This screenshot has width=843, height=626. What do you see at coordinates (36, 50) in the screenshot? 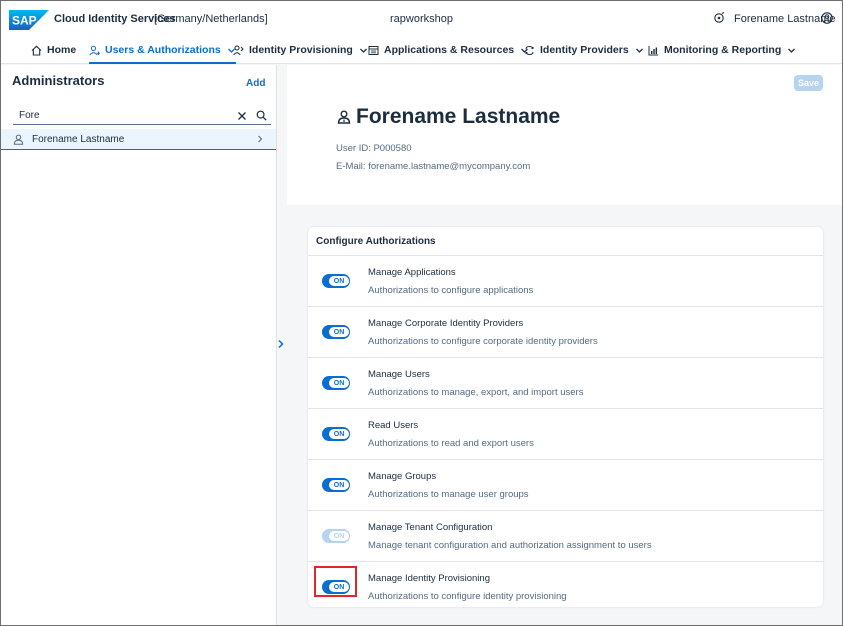
I see `home-icon` at bounding box center [36, 50].